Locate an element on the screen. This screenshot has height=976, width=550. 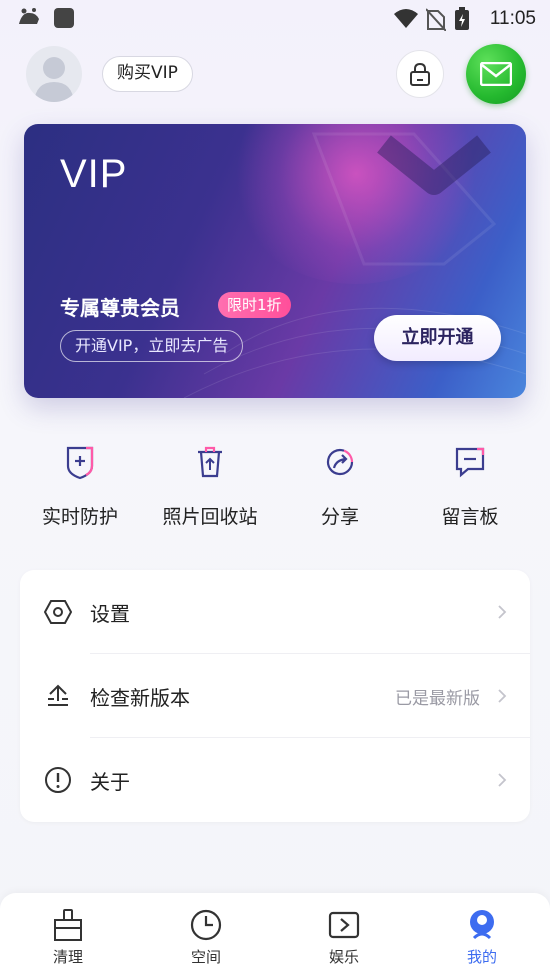
quick-action-message-board: 留言板 is located at coordinates (470, 483).